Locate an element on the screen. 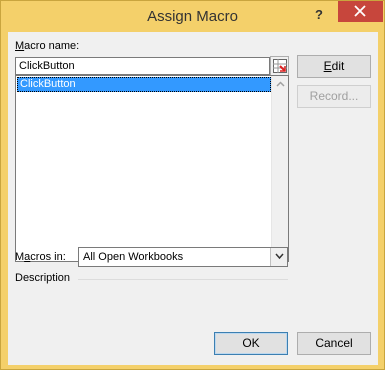  title-bar: Assign Macro ? is located at coordinates (192, 16).